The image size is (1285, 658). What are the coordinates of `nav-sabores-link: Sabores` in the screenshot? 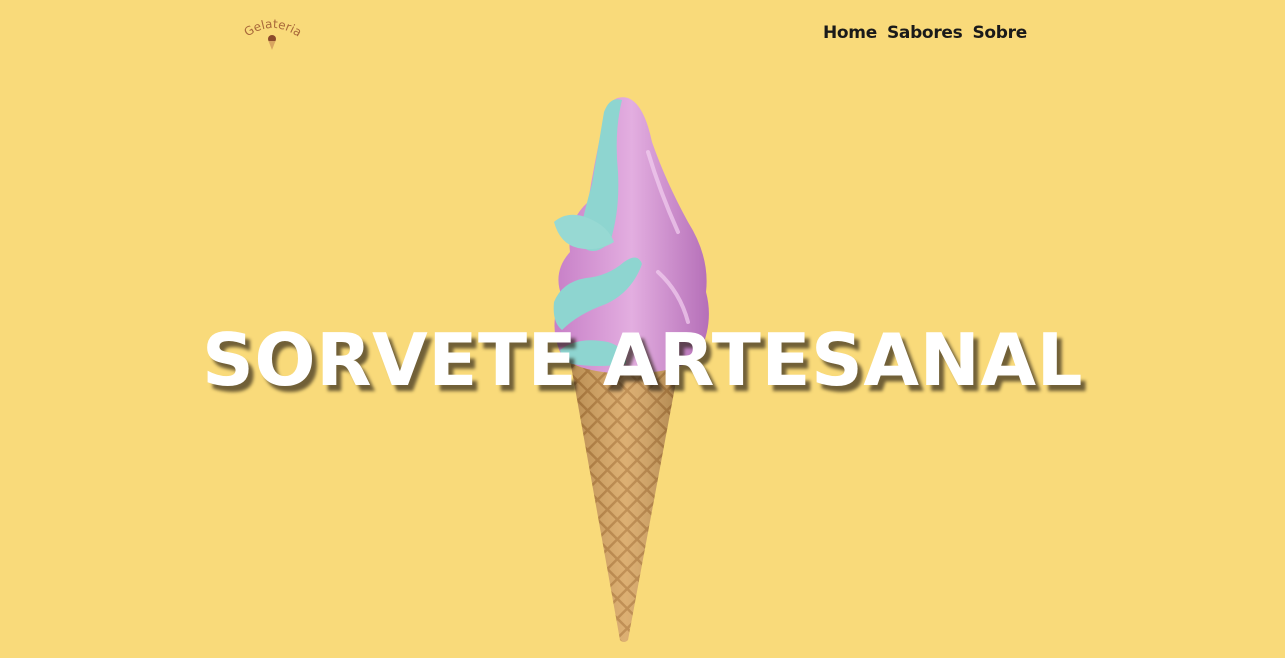 It's located at (925, 33).